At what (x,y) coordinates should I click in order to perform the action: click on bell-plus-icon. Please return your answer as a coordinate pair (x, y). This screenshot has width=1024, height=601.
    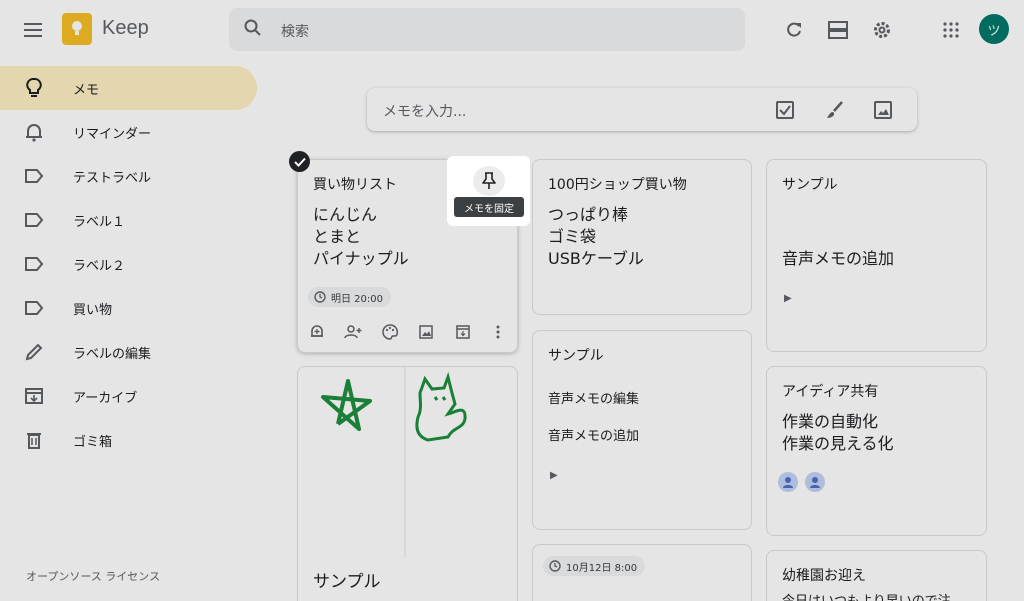
    Looking at the image, I should click on (317, 331).